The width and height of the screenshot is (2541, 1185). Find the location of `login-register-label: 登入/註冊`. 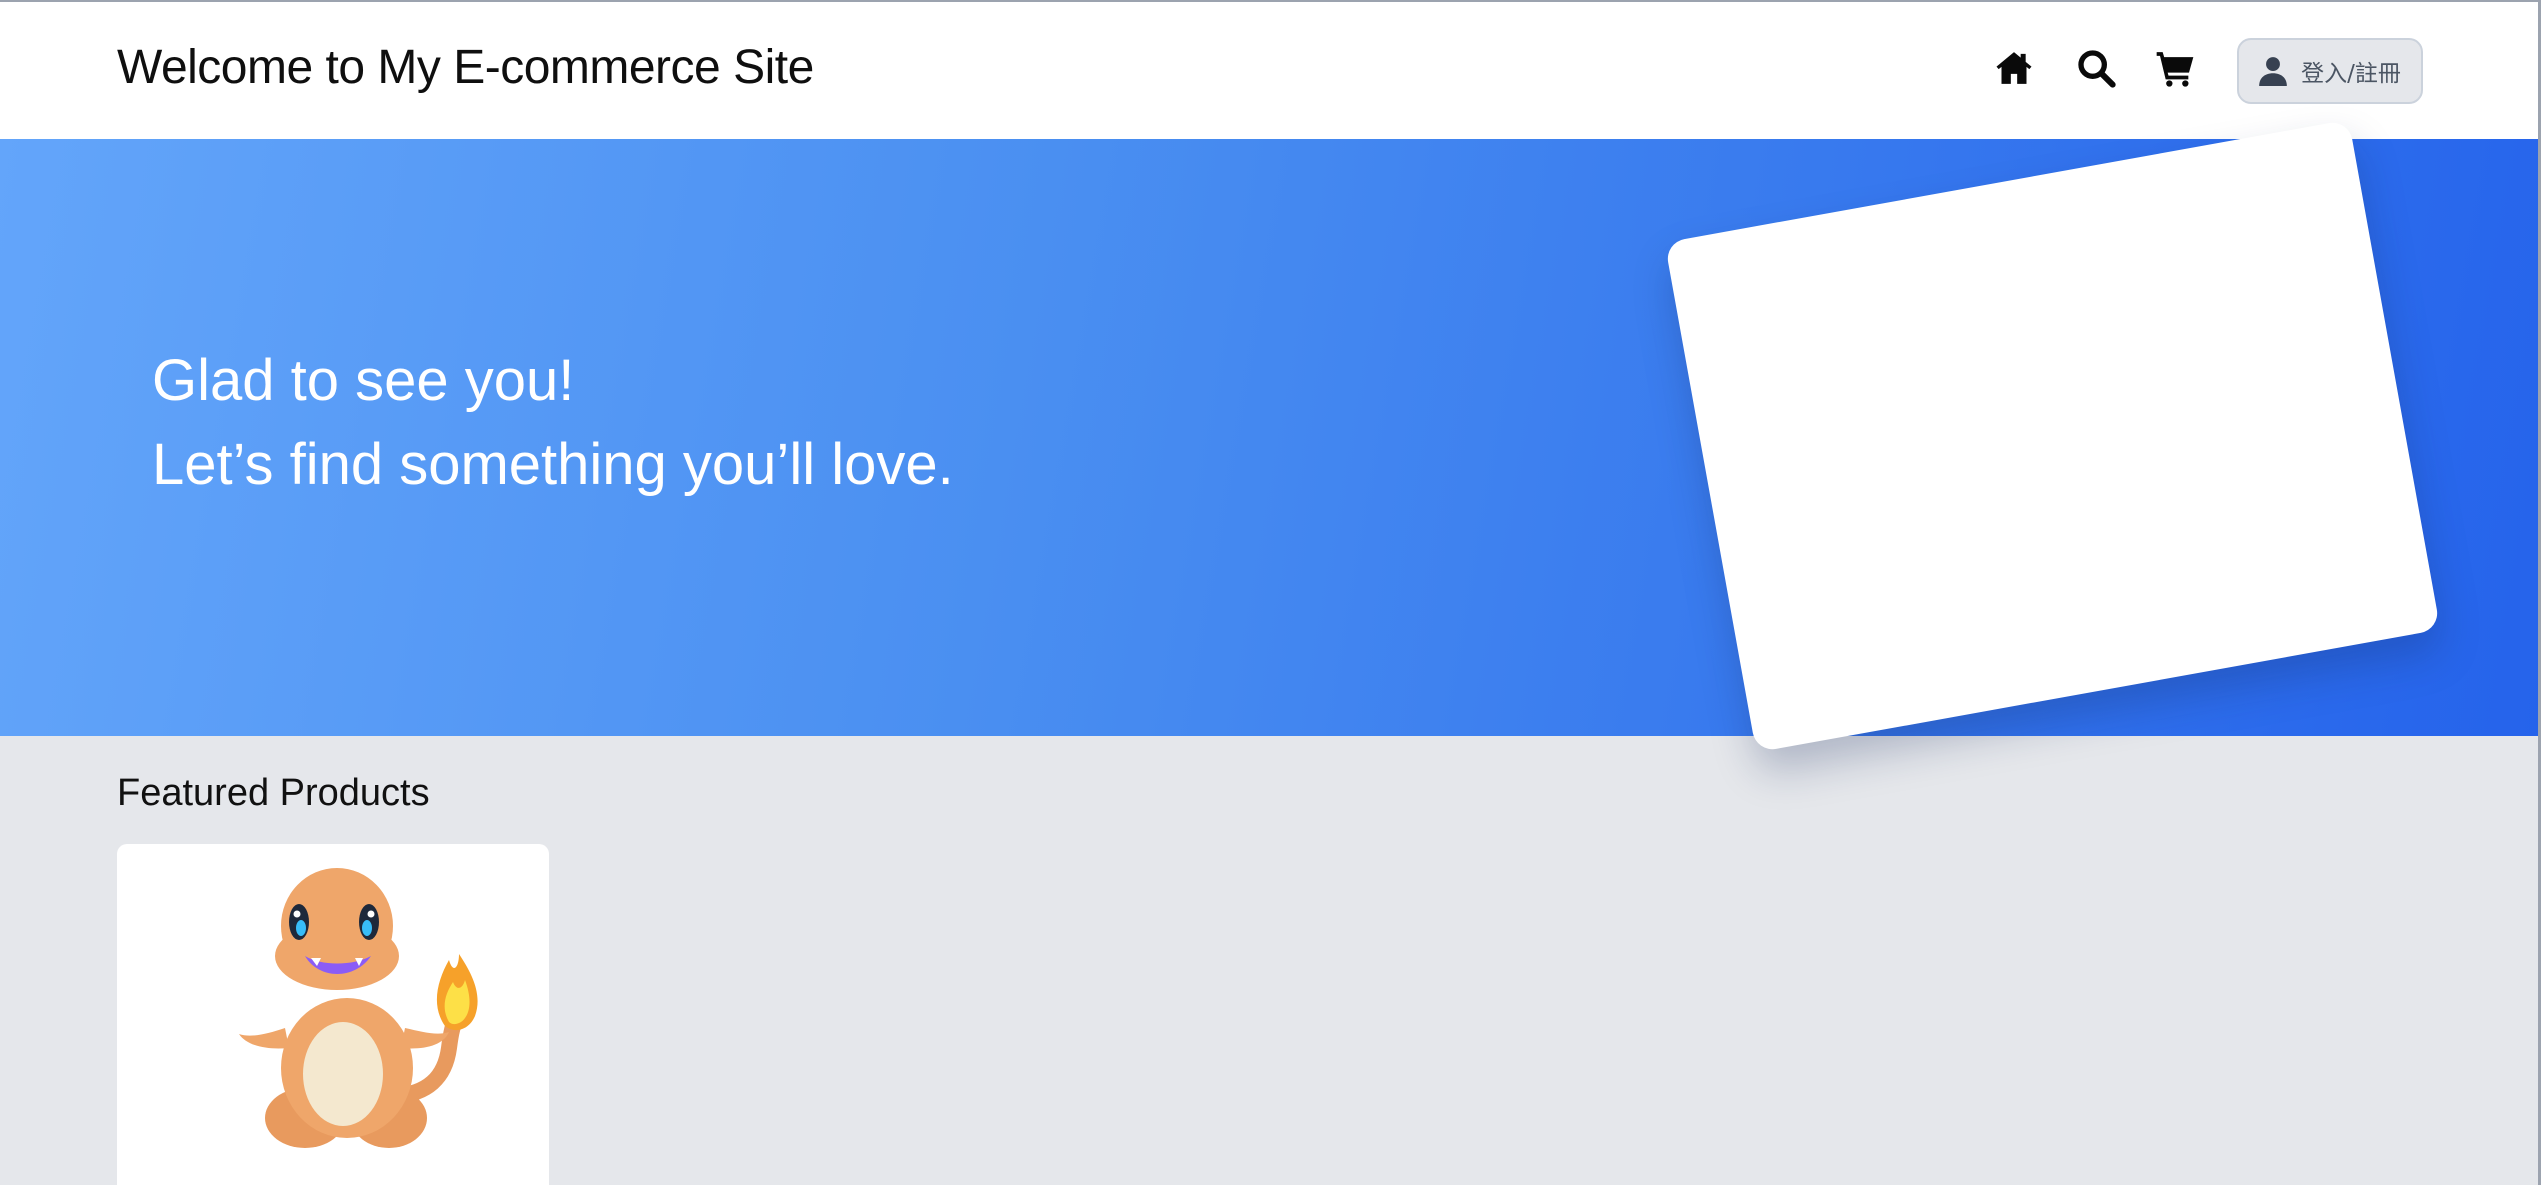

login-register-label: 登入/註冊 is located at coordinates (2351, 74).